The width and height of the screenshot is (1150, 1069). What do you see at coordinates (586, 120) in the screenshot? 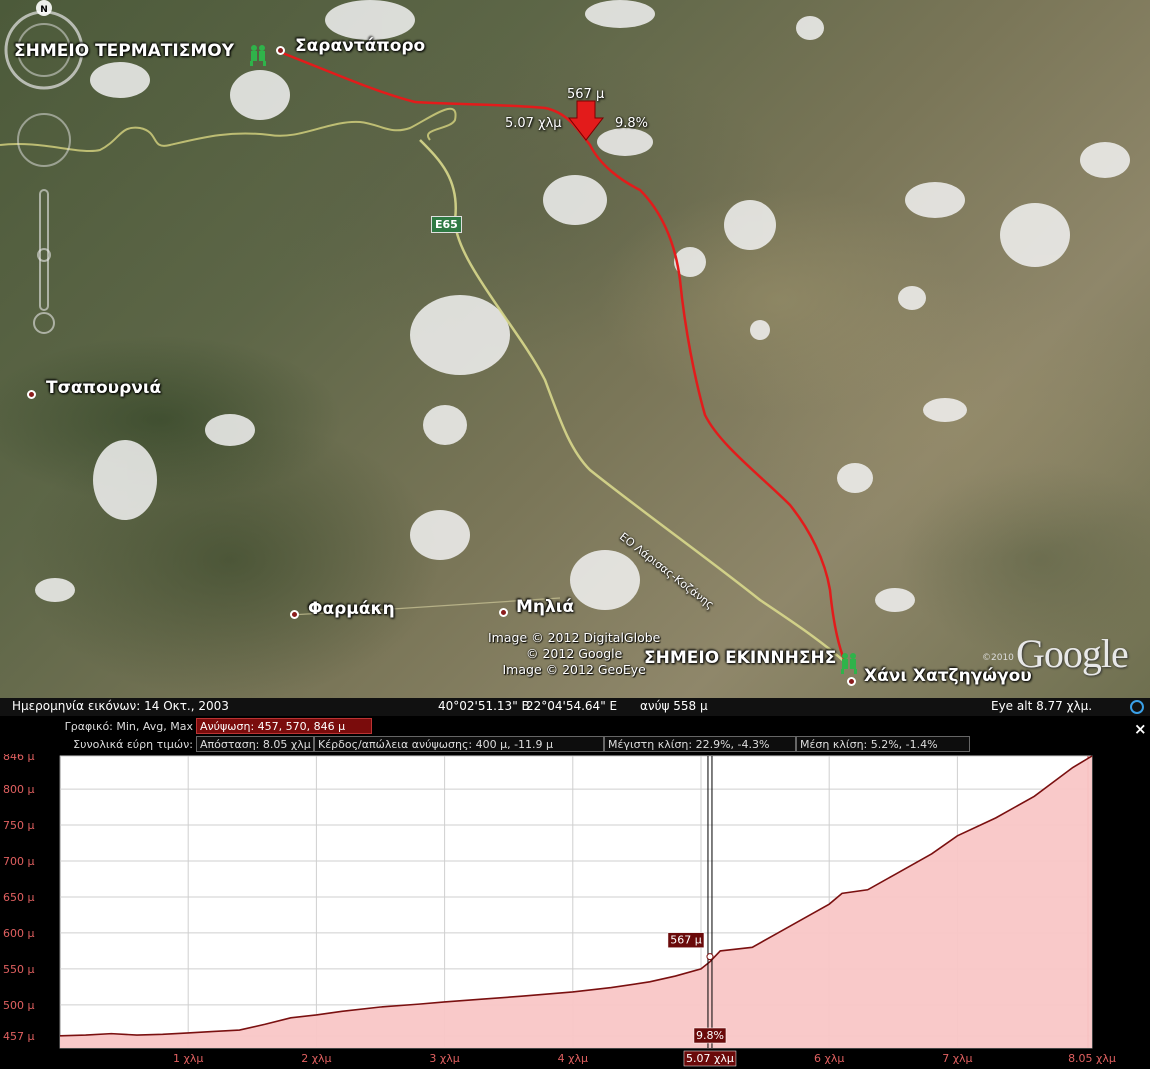
I see `position-arrow-icon` at bounding box center [586, 120].